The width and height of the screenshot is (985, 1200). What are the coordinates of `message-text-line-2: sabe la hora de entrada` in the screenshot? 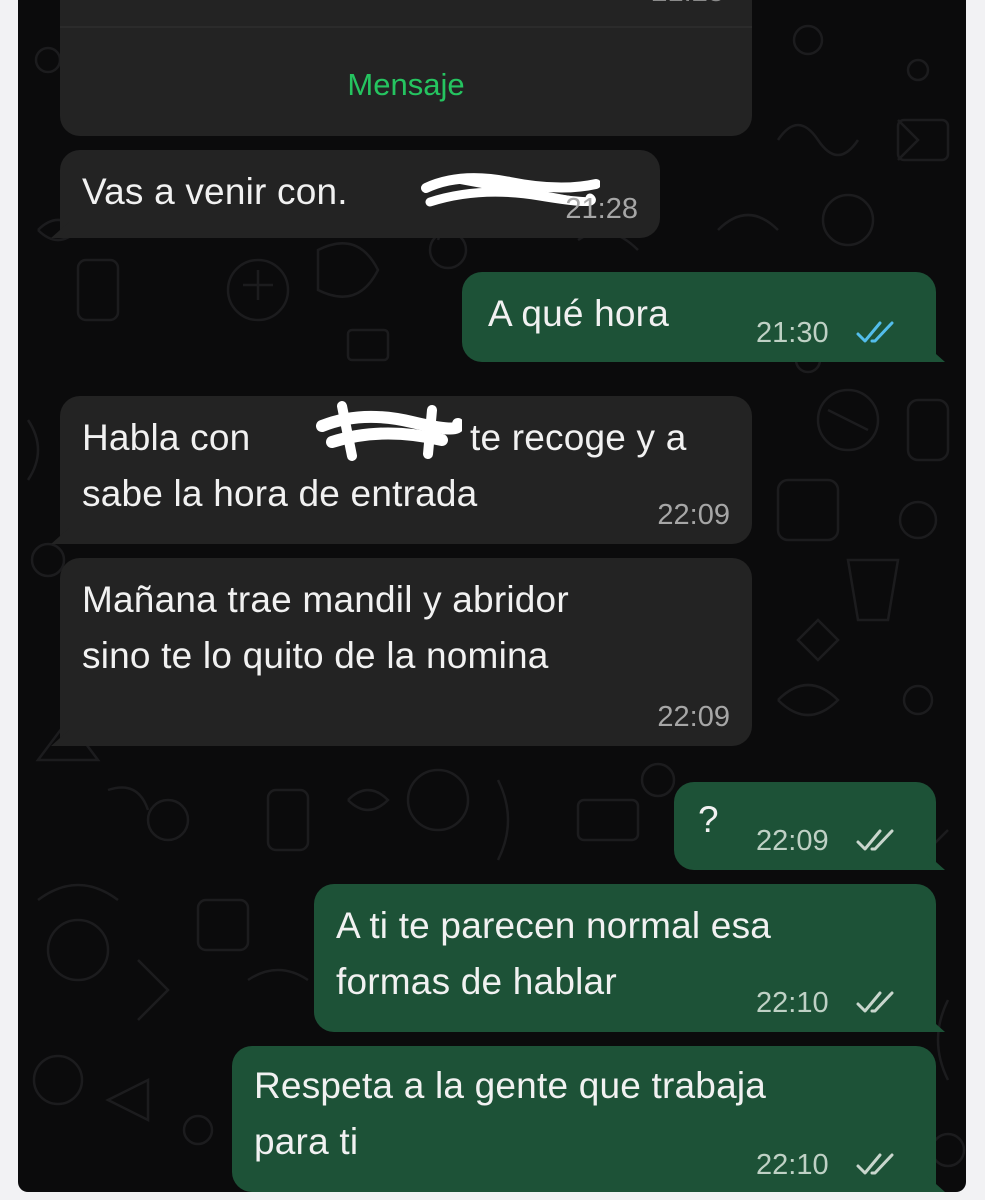 It's located at (280, 493).